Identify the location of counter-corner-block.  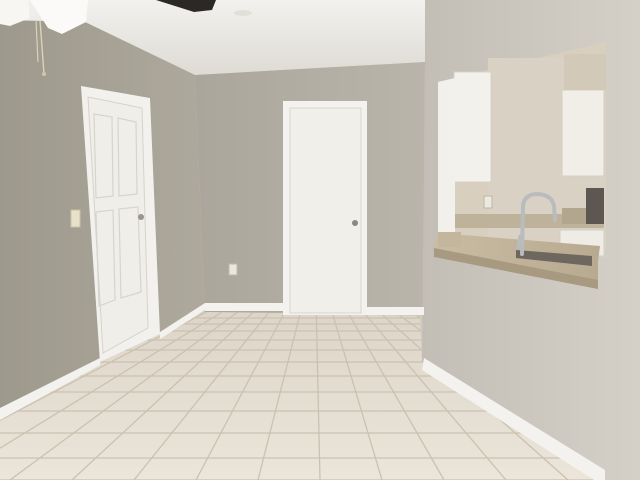
(449, 239).